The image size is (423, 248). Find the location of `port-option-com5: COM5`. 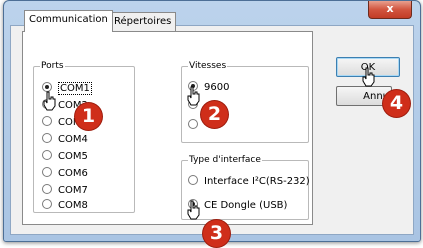

port-option-com5: COM5 is located at coordinates (65, 156).